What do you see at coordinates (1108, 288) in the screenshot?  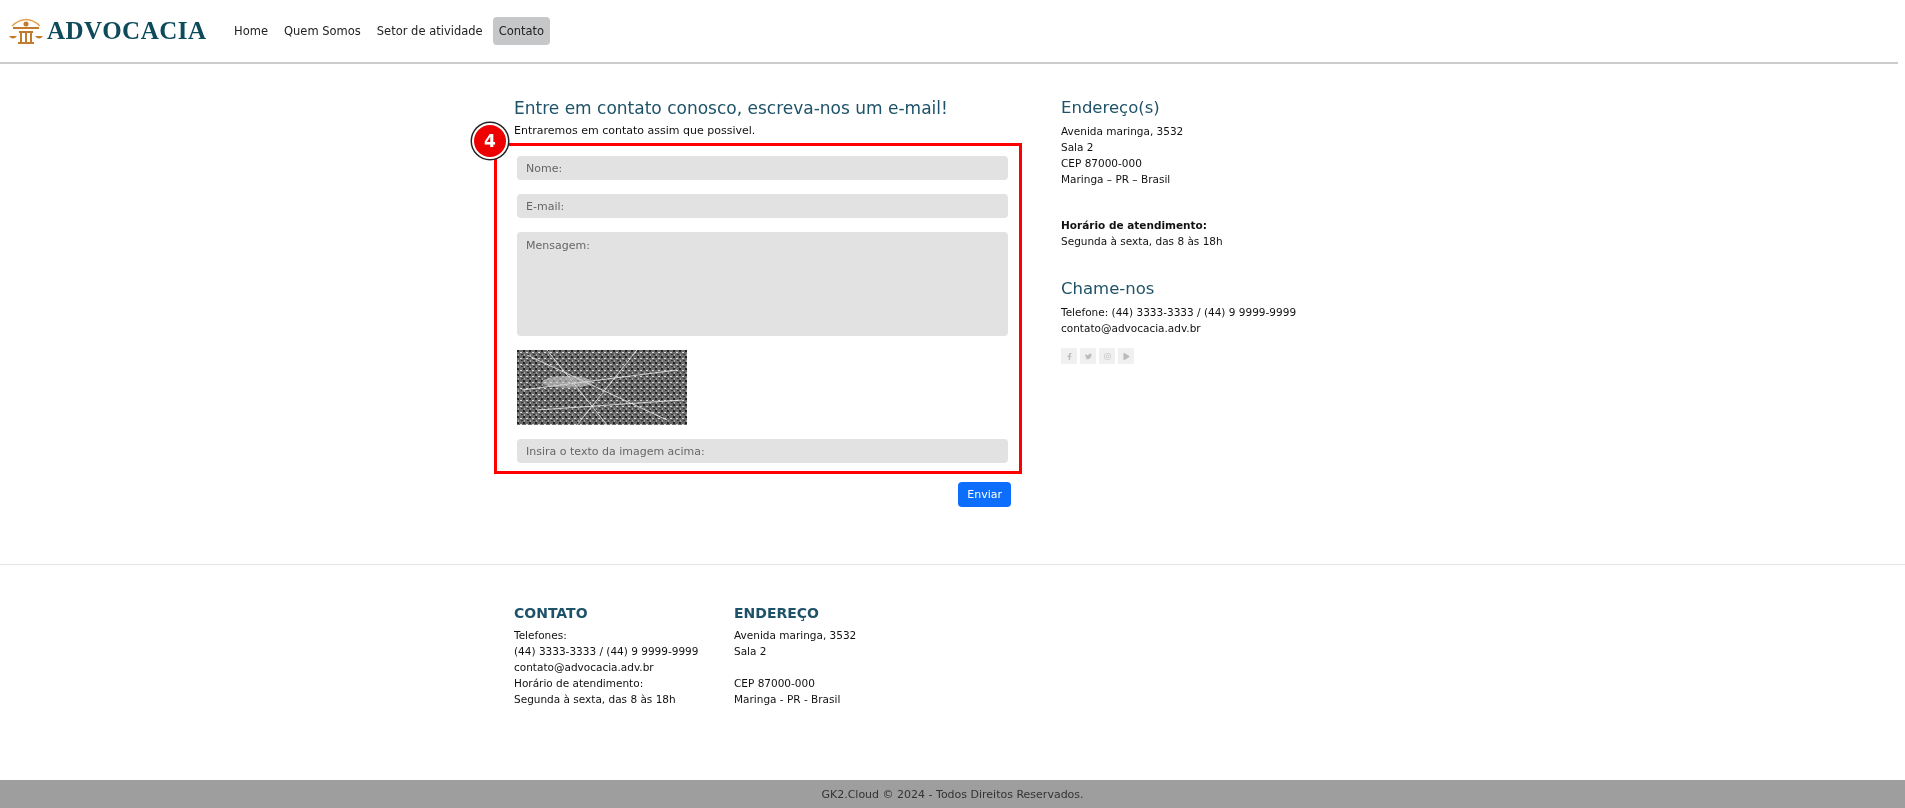 I see `call-heading: Chame-nos` at bounding box center [1108, 288].